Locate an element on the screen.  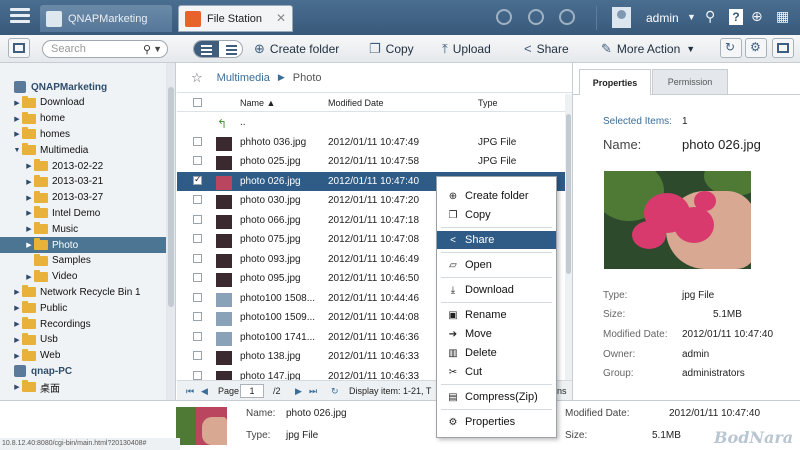
tree-scrollbar is located at coordinates (170, 231).